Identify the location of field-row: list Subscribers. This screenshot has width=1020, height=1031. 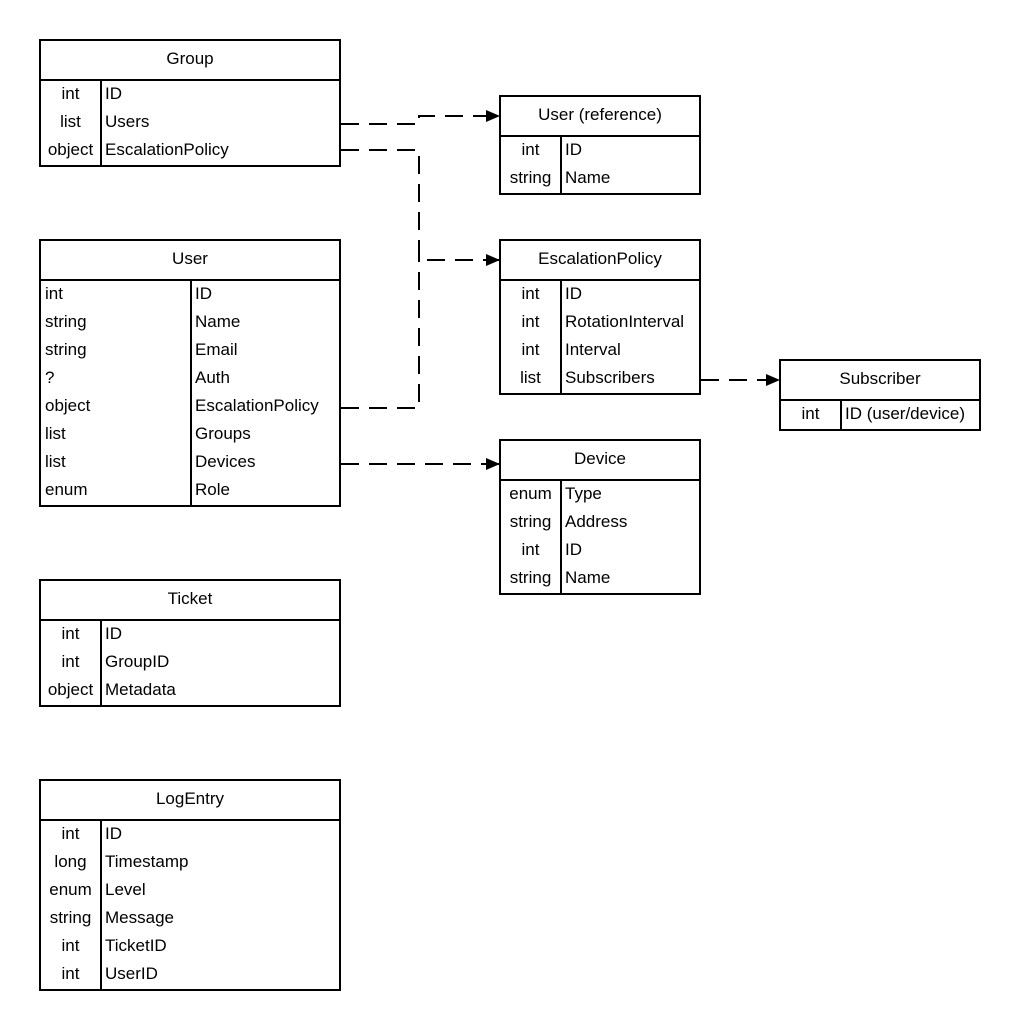
(600, 380).